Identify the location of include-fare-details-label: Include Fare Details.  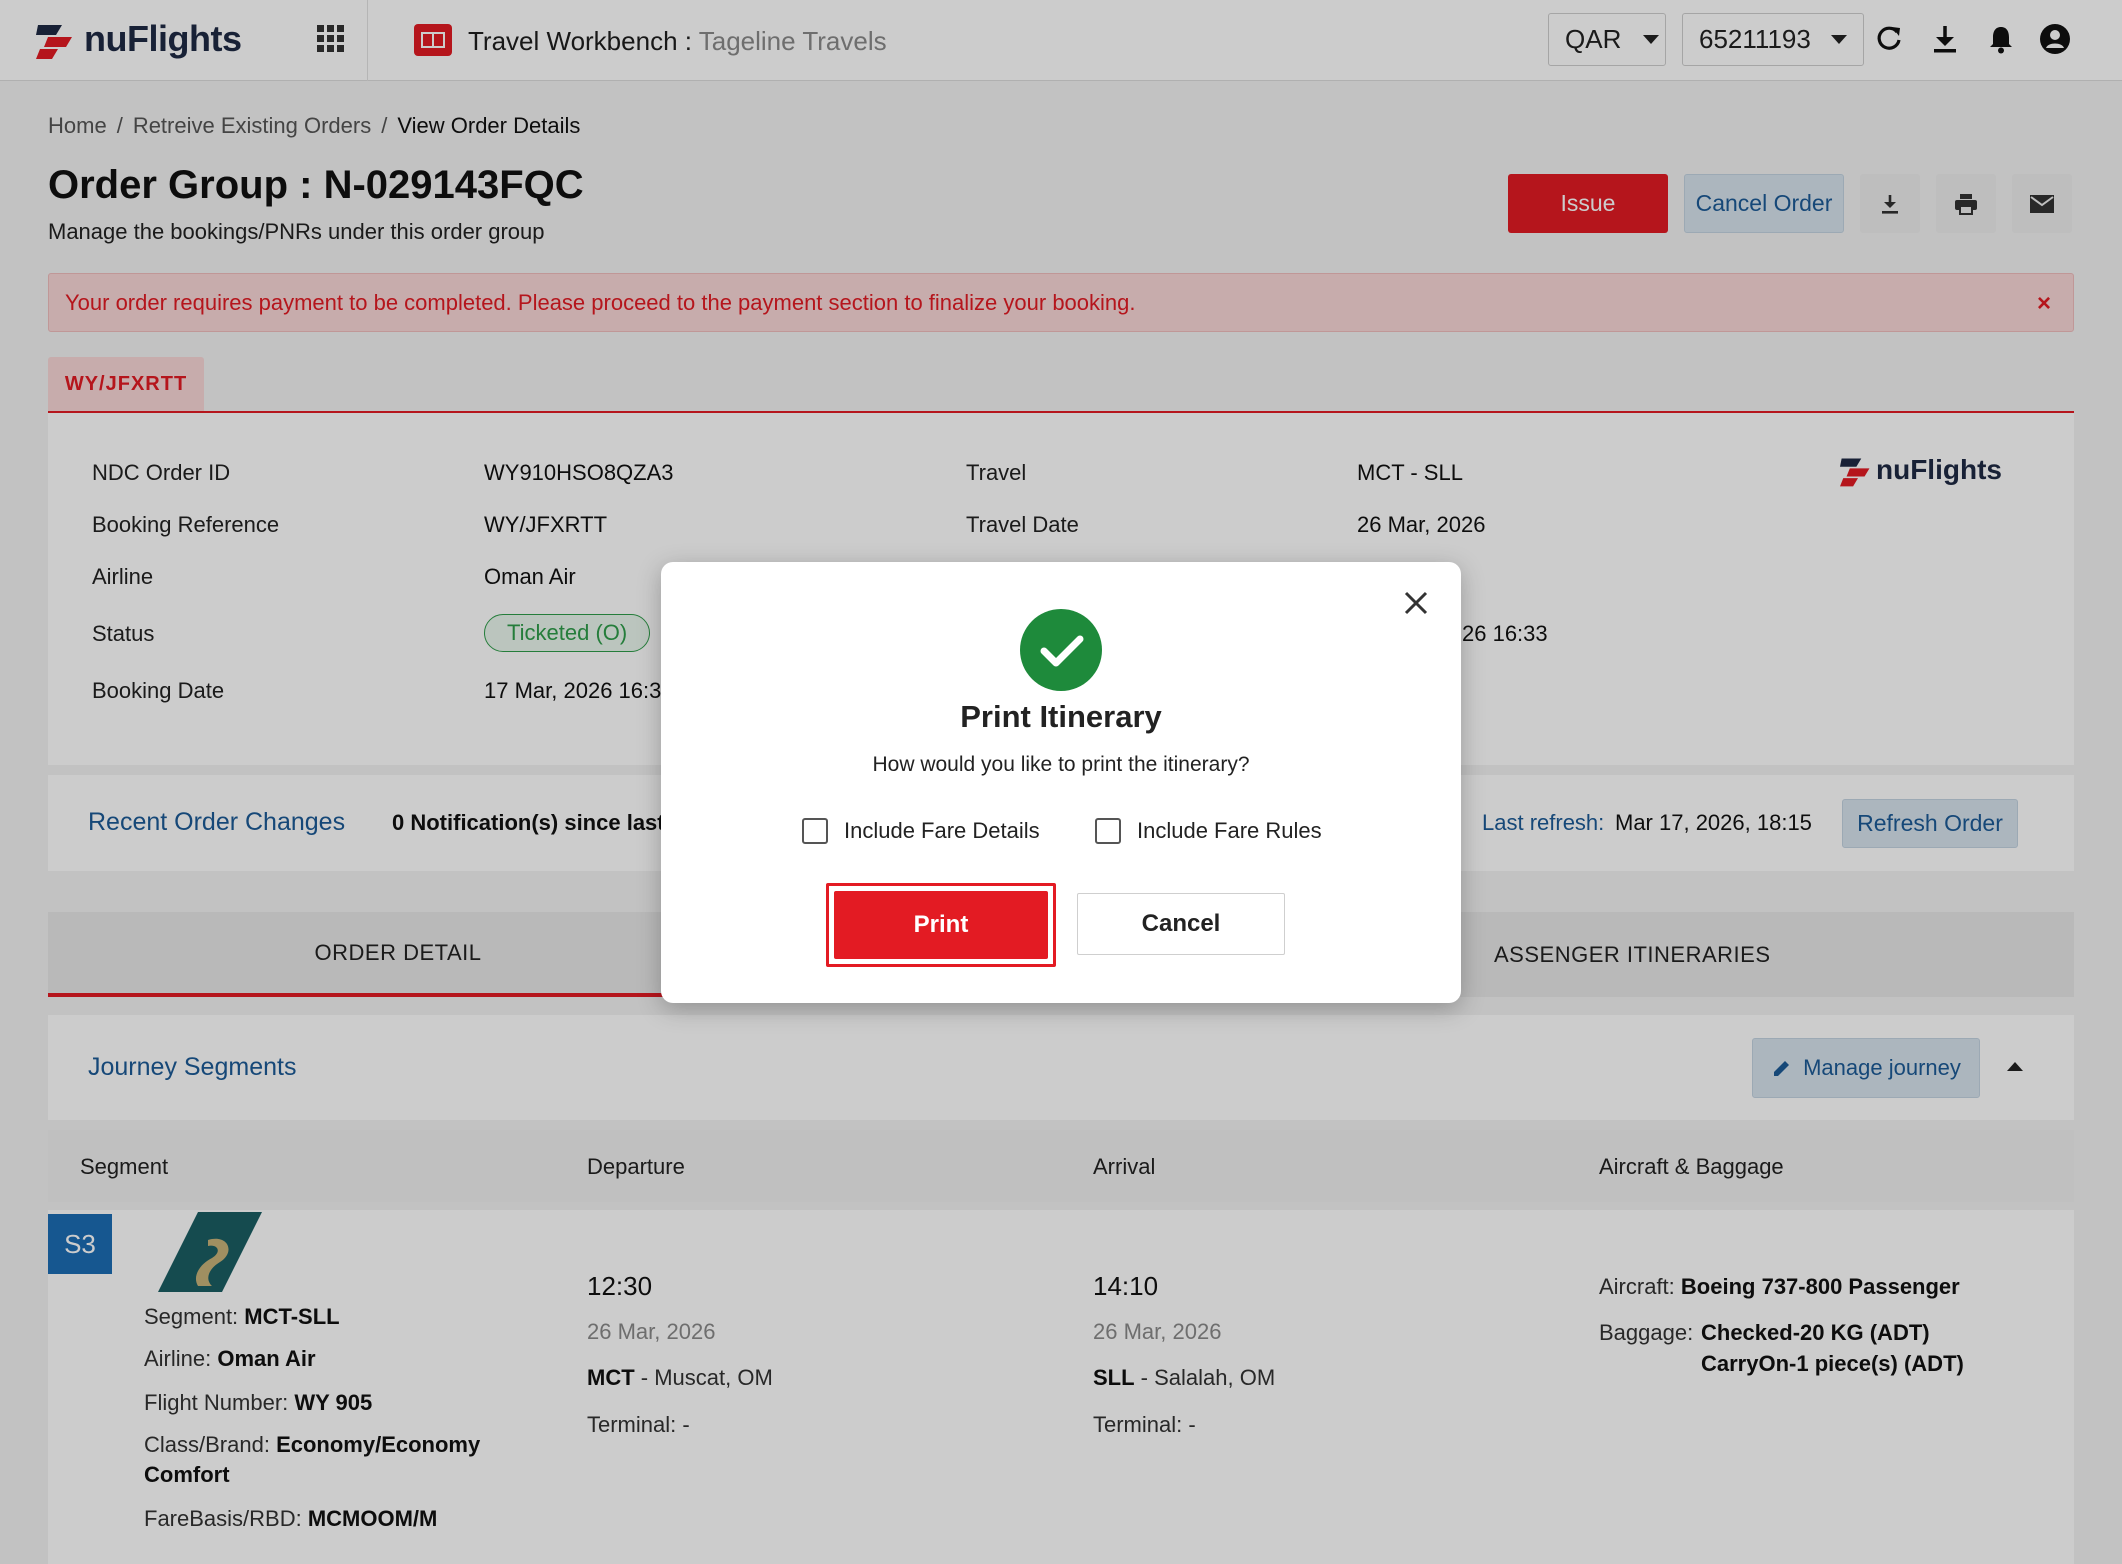
(942, 830).